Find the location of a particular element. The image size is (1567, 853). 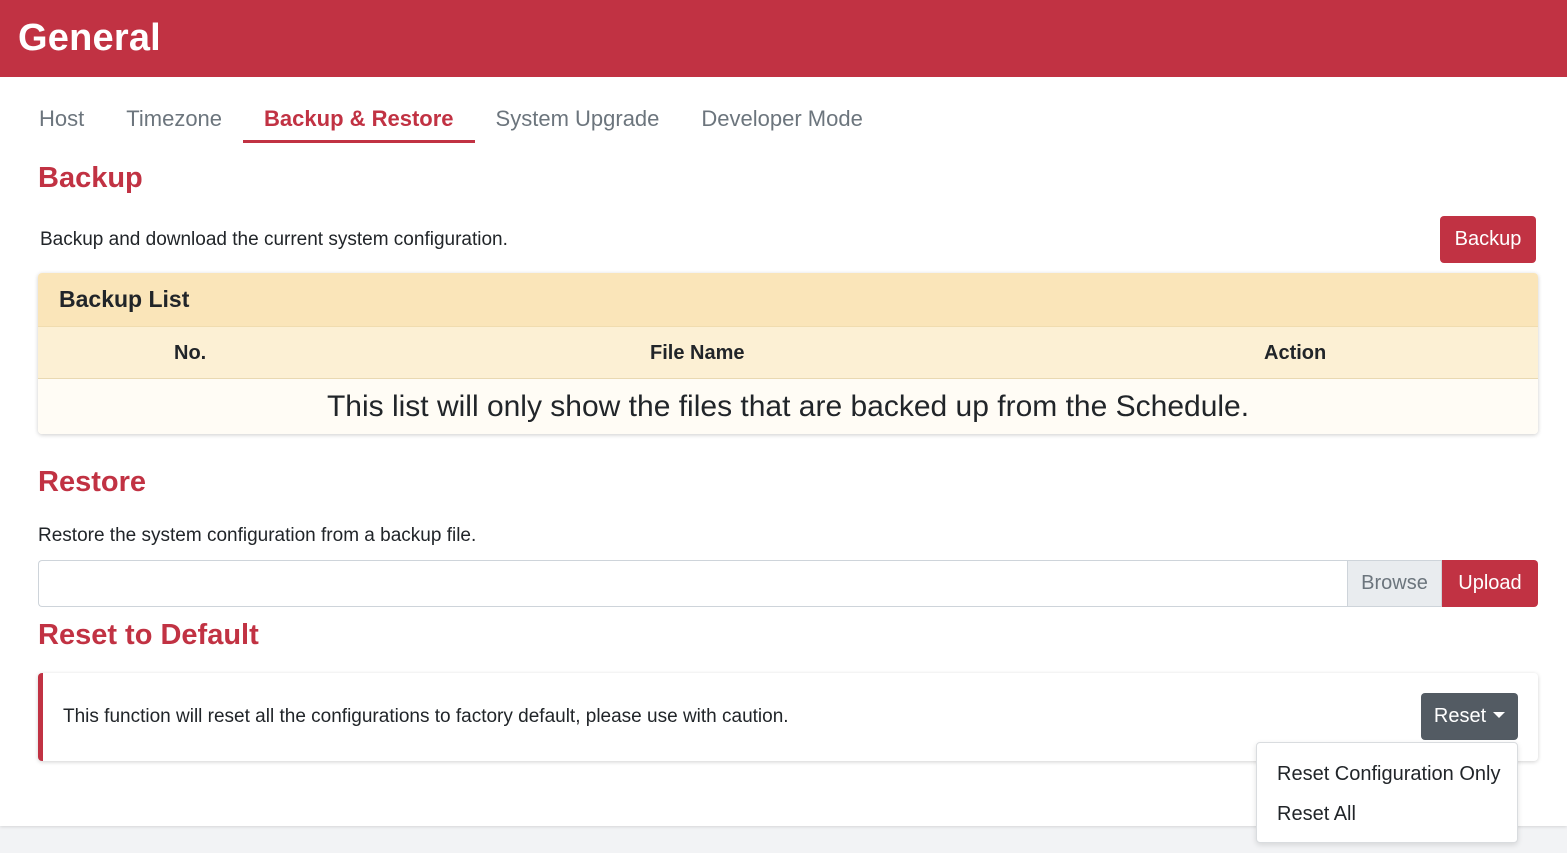

reset-dropdown-menu: Reset Configuration Only Reset All is located at coordinates (1387, 792).